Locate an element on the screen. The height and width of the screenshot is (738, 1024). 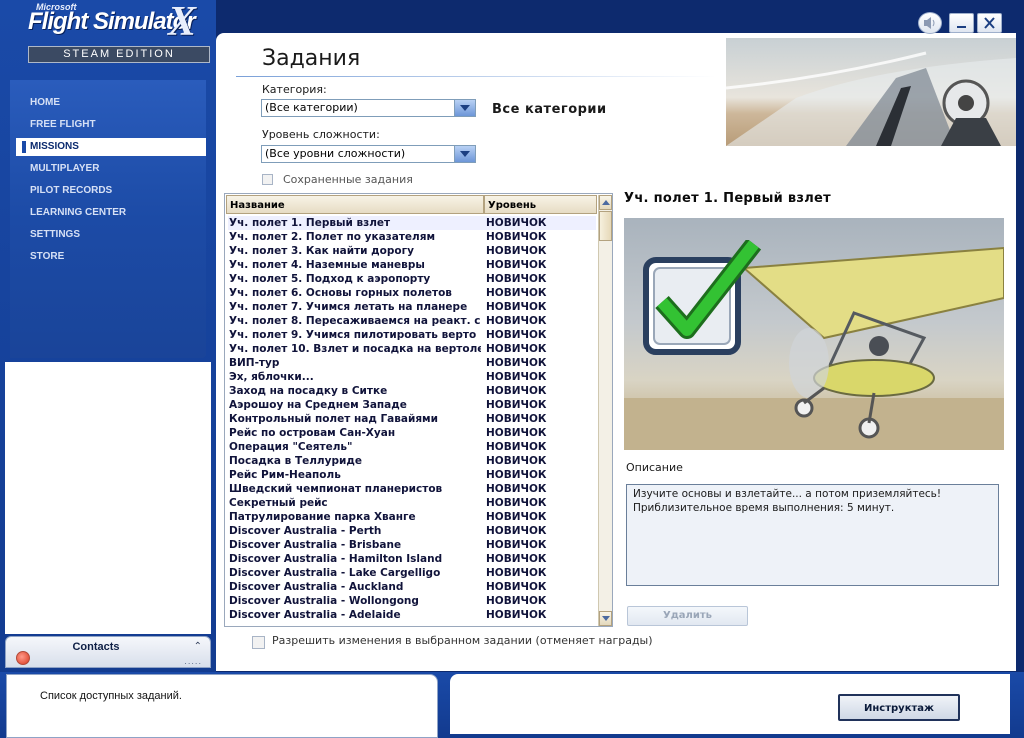
contacts-title: Contacts is located at coordinates (96, 647).